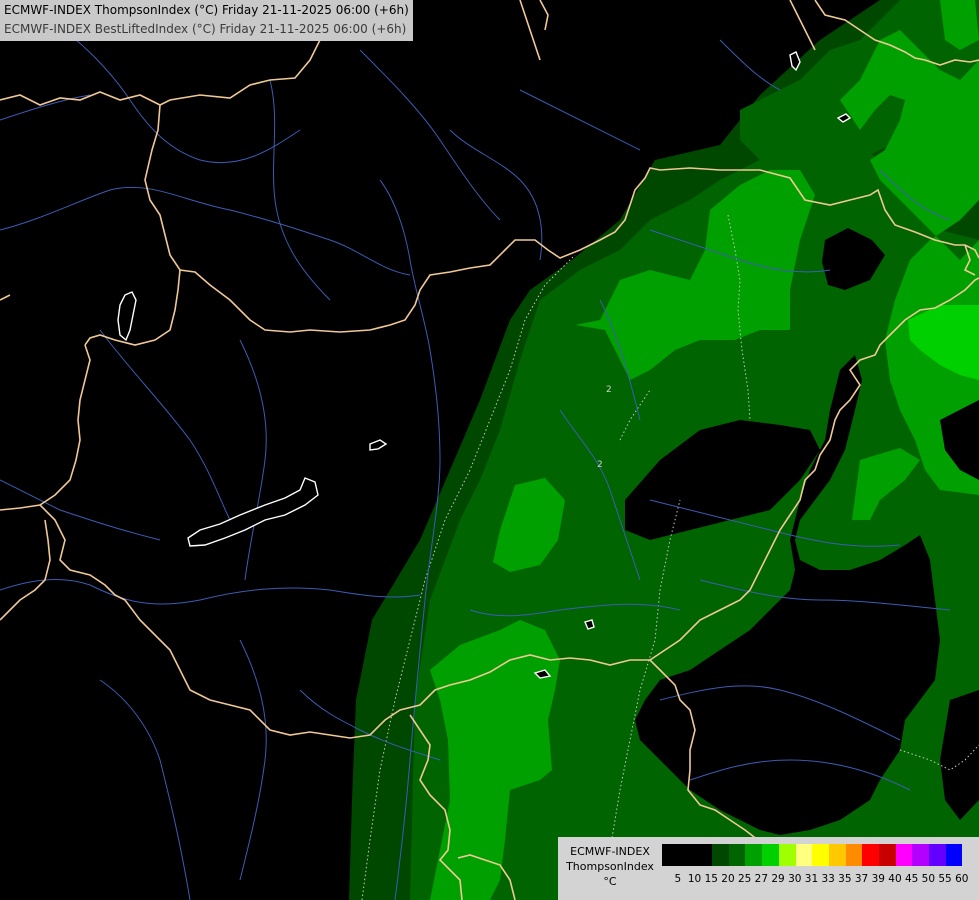  I want to click on legend-title: ECMWF-INDEX ThompsonIndex °C, so click(610, 866).